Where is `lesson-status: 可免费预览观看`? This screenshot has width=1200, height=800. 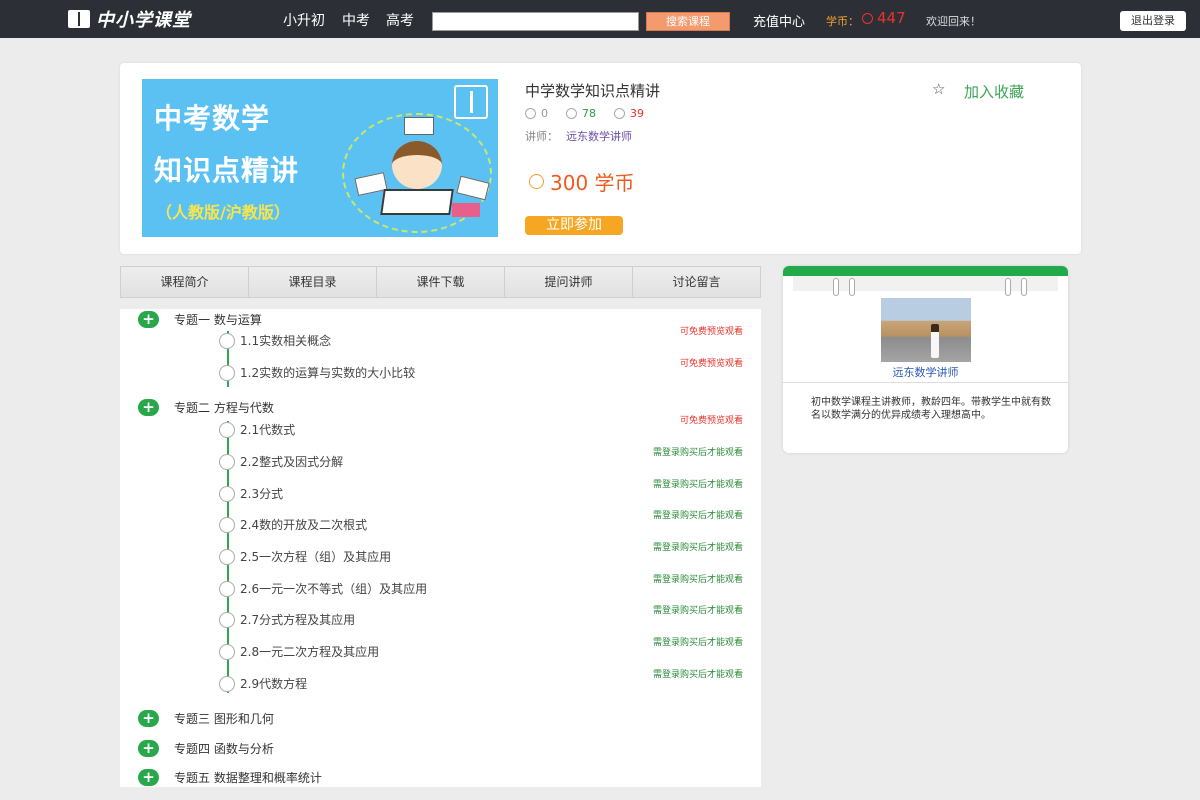 lesson-status: 可免费预览观看 is located at coordinates (711, 332).